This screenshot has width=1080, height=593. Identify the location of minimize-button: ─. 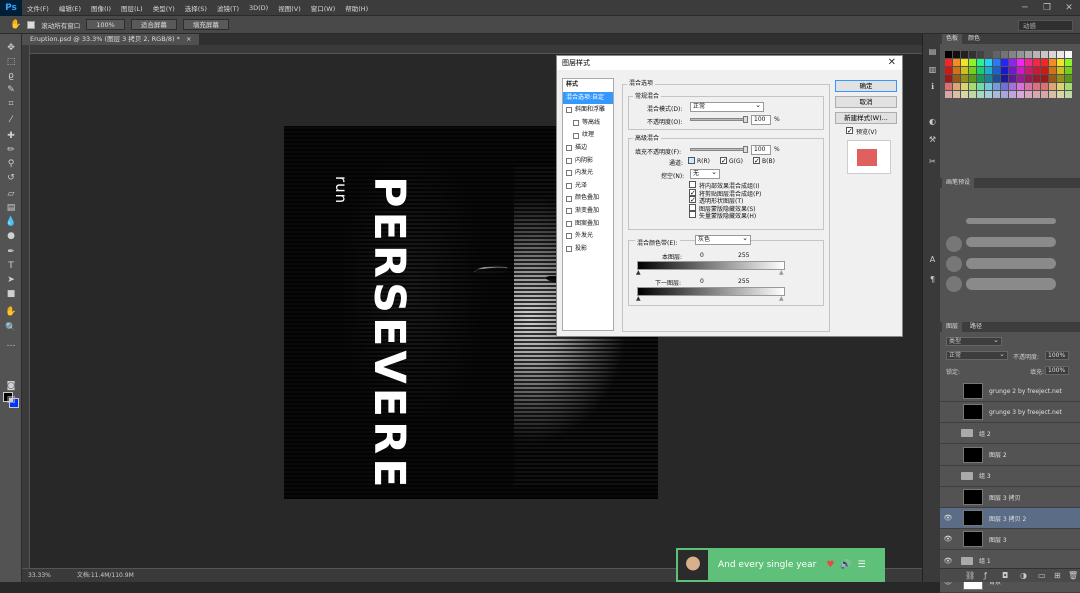
(1025, 8).